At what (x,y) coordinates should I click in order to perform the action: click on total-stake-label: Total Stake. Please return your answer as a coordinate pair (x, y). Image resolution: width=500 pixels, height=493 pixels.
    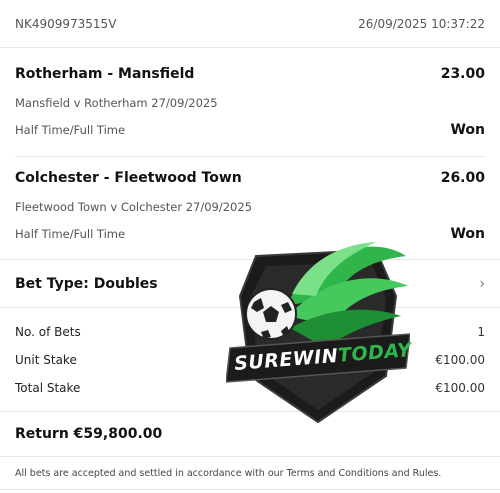
    Looking at the image, I should click on (48, 388).